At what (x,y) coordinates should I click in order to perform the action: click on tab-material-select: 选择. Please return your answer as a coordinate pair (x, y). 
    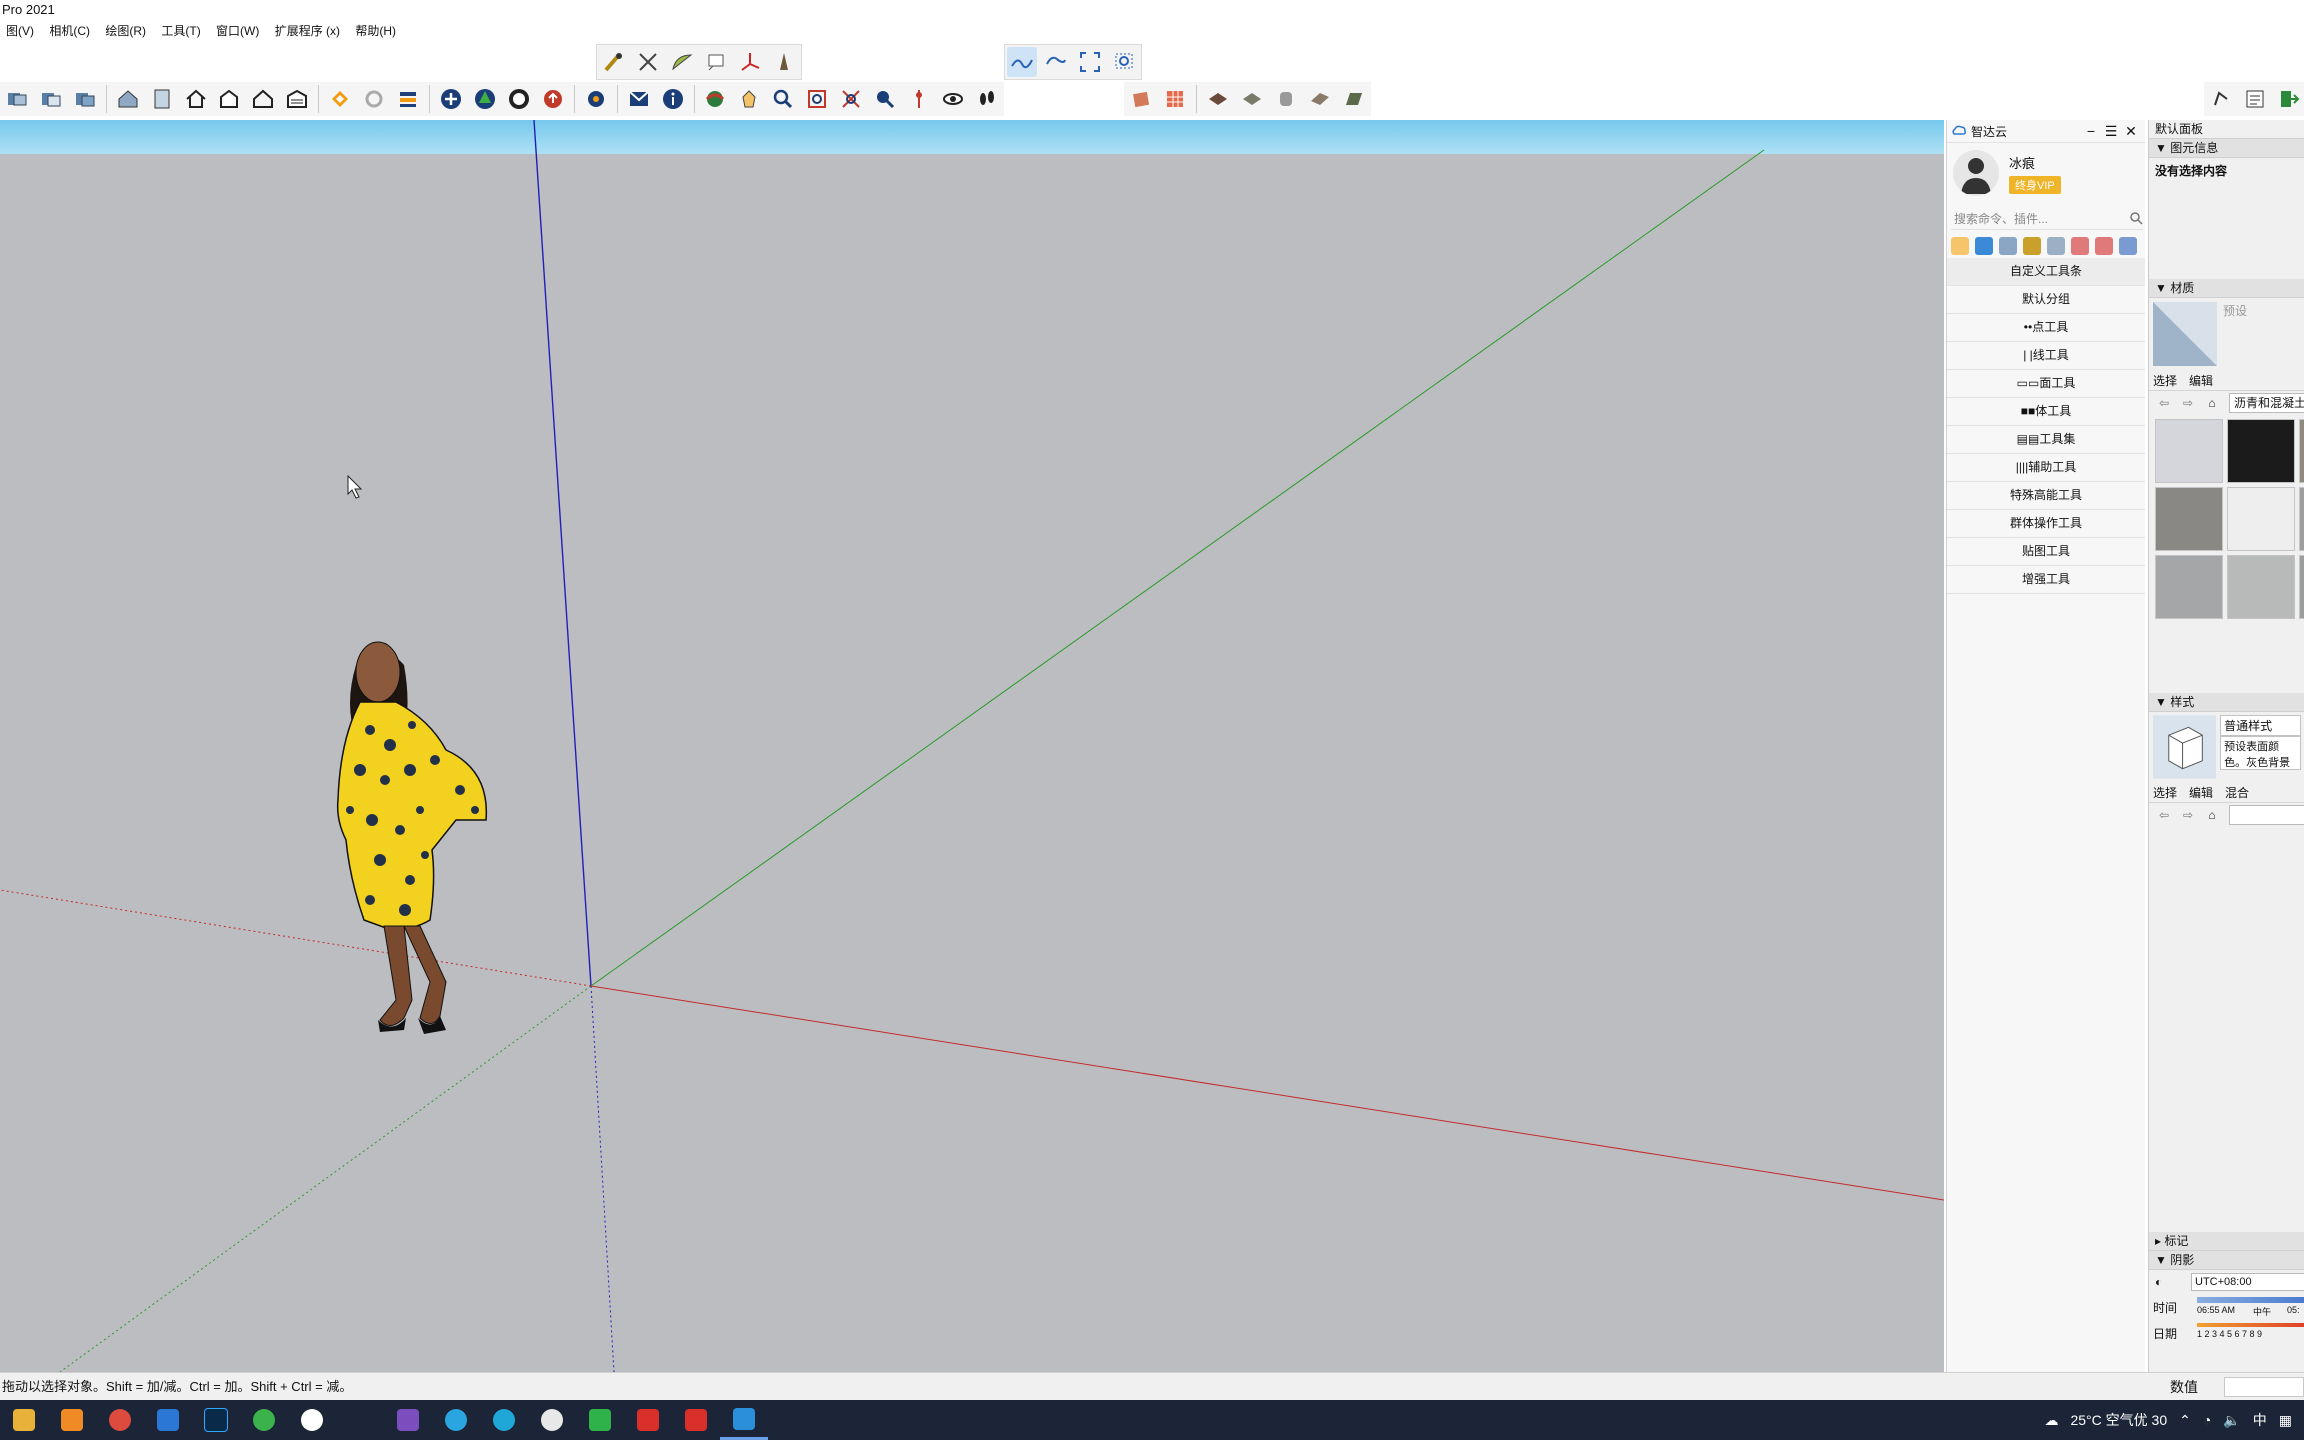
    Looking at the image, I should click on (2165, 380).